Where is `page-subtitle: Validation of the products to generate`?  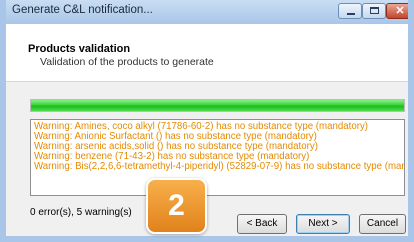
page-subtitle: Validation of the products to generate is located at coordinates (127, 62).